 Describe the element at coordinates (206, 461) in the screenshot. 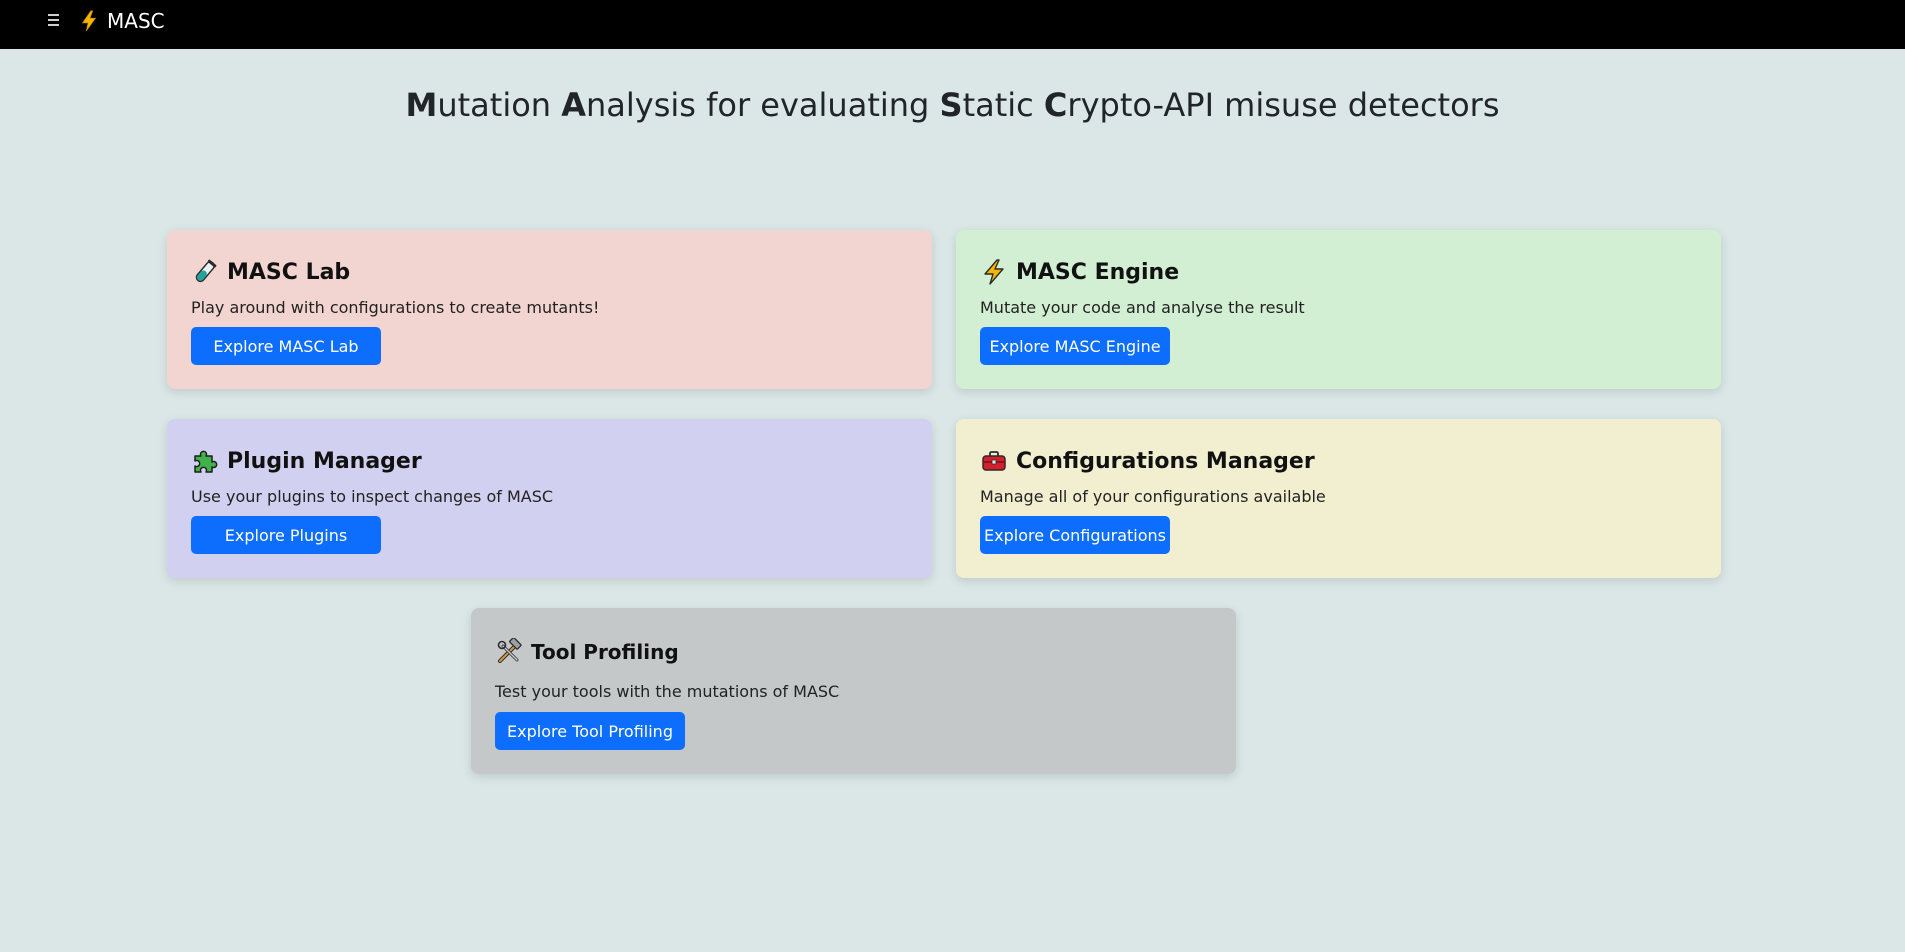

I see `puzzle-piece-icon` at that location.